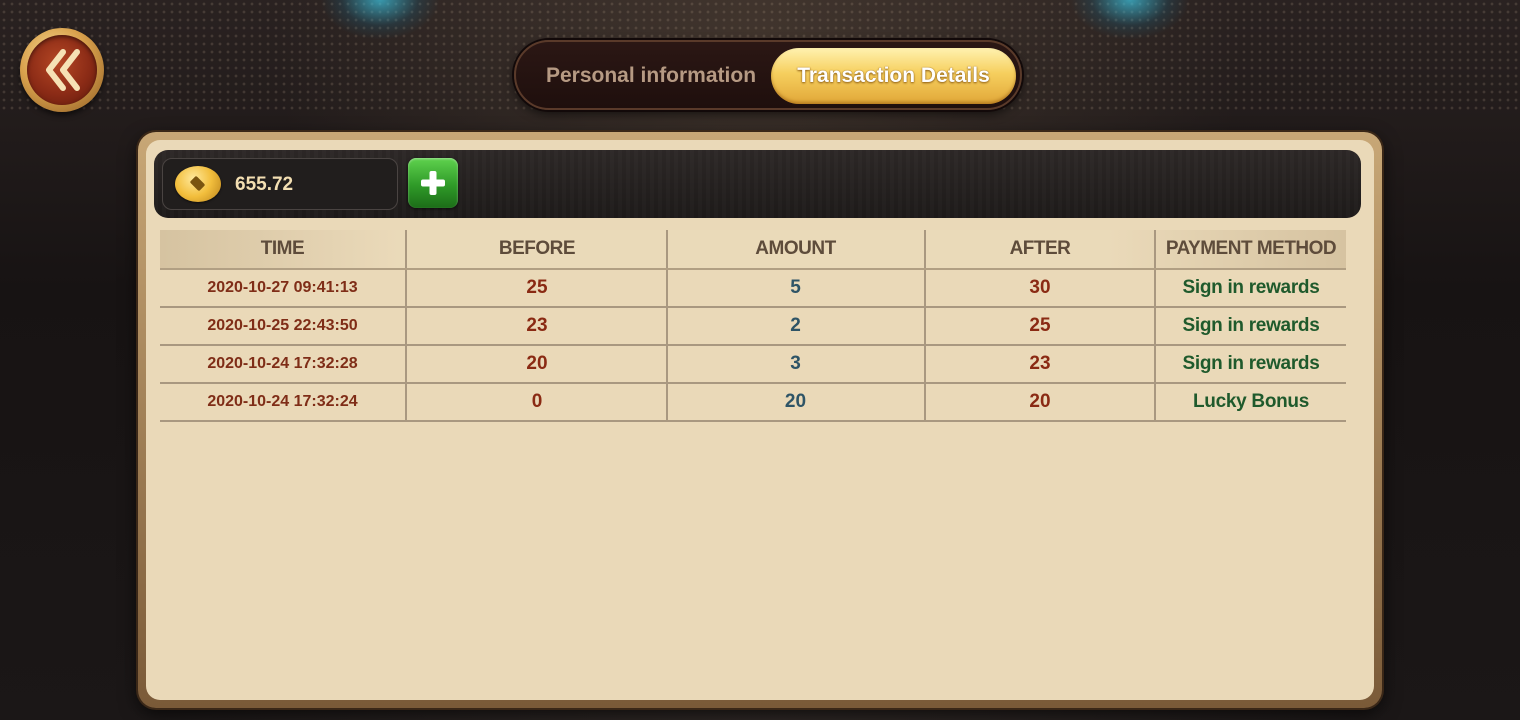  I want to click on column-header-payment-method: PAYMENT METHOD, so click(1251, 248).